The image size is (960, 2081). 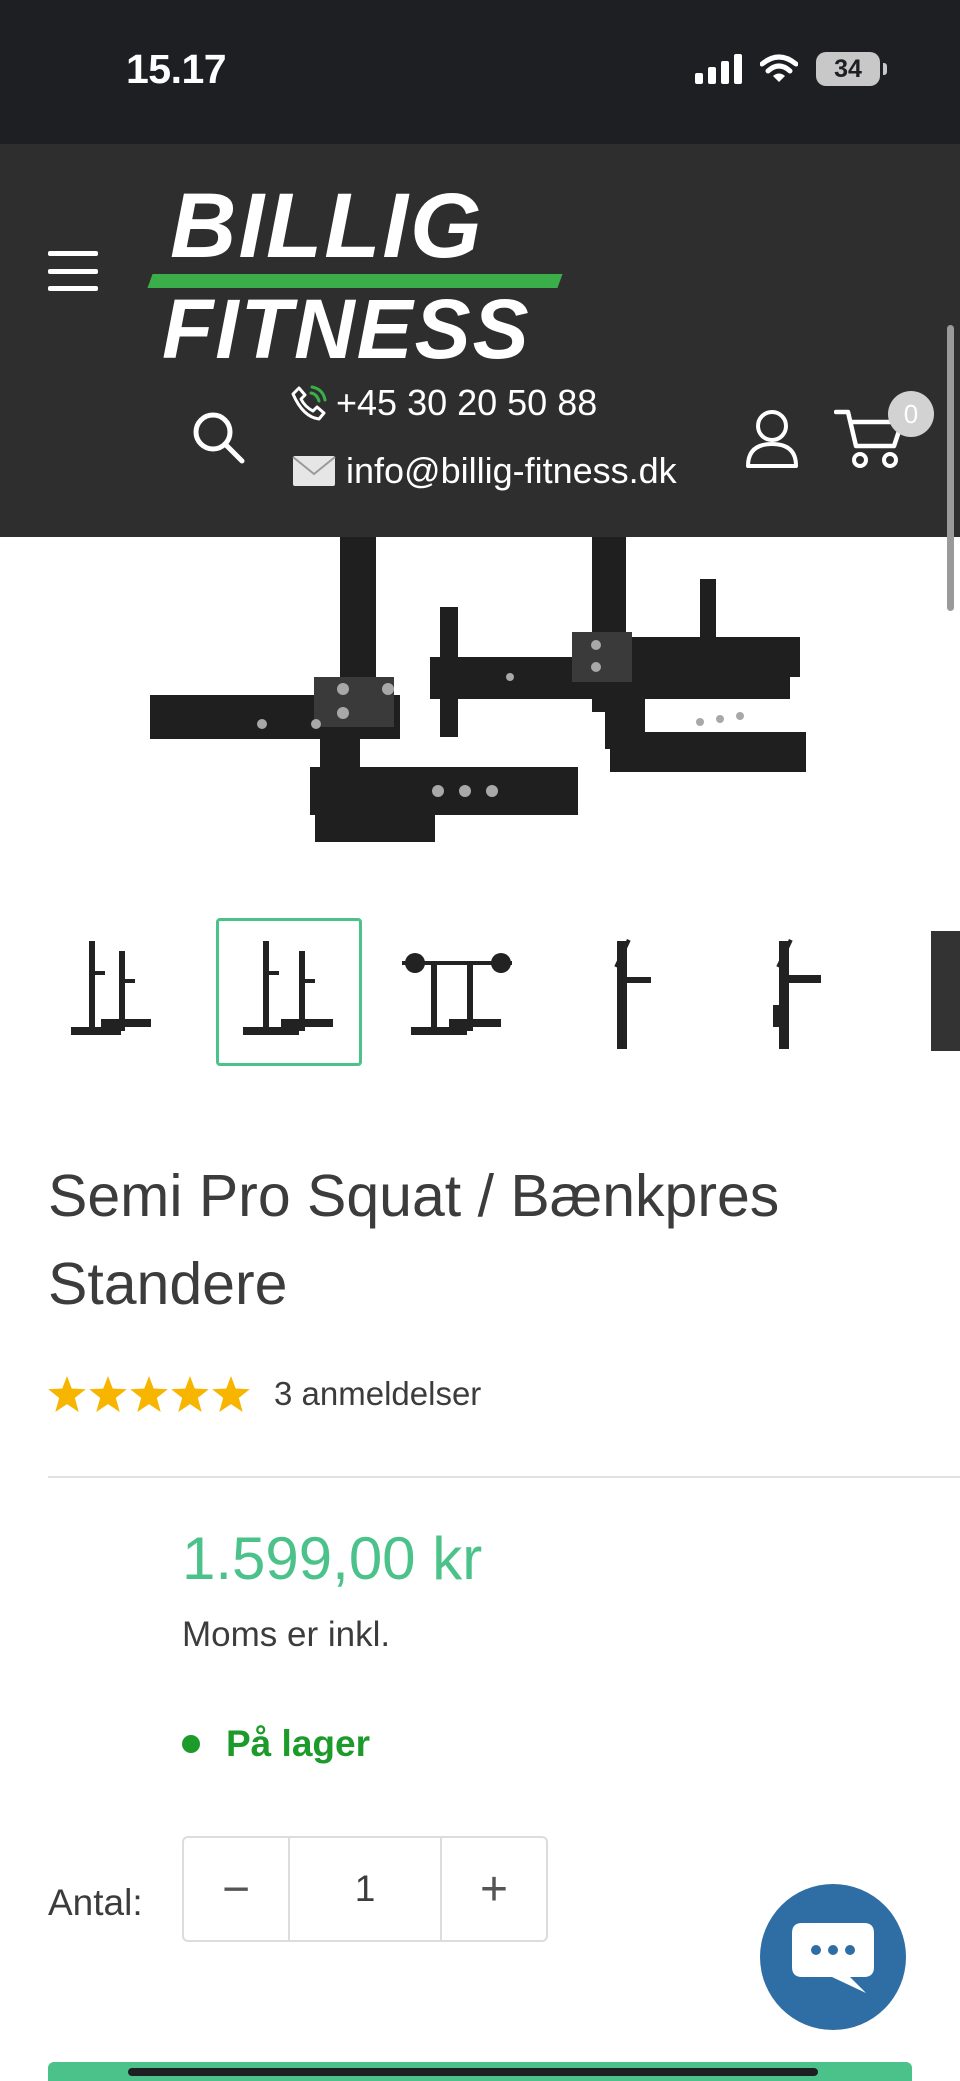 I want to click on email-address: info@billig-fitness.dk, so click(x=511, y=470).